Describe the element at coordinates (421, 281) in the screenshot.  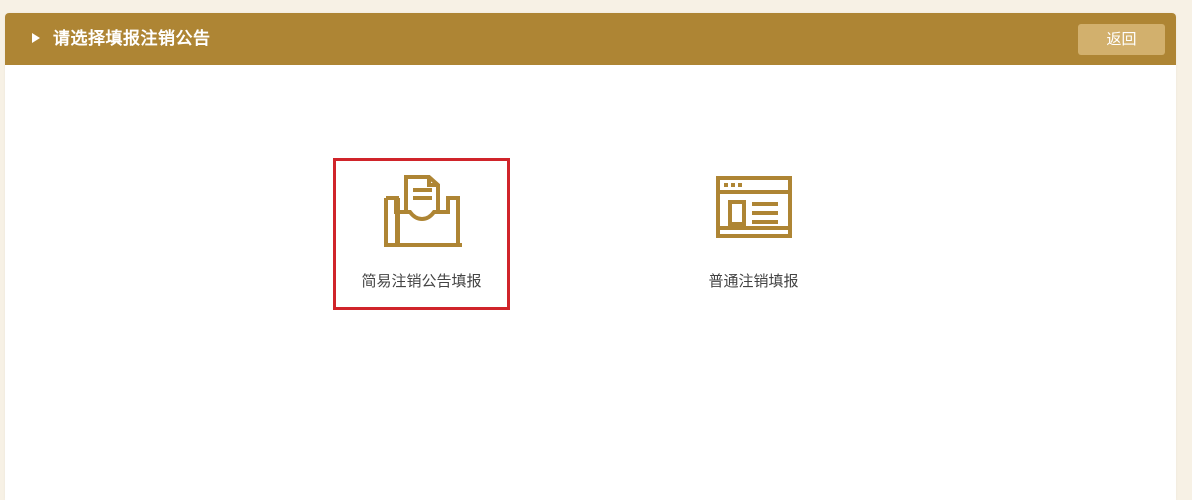
I see `option-label: 简易注销公告填报` at that location.